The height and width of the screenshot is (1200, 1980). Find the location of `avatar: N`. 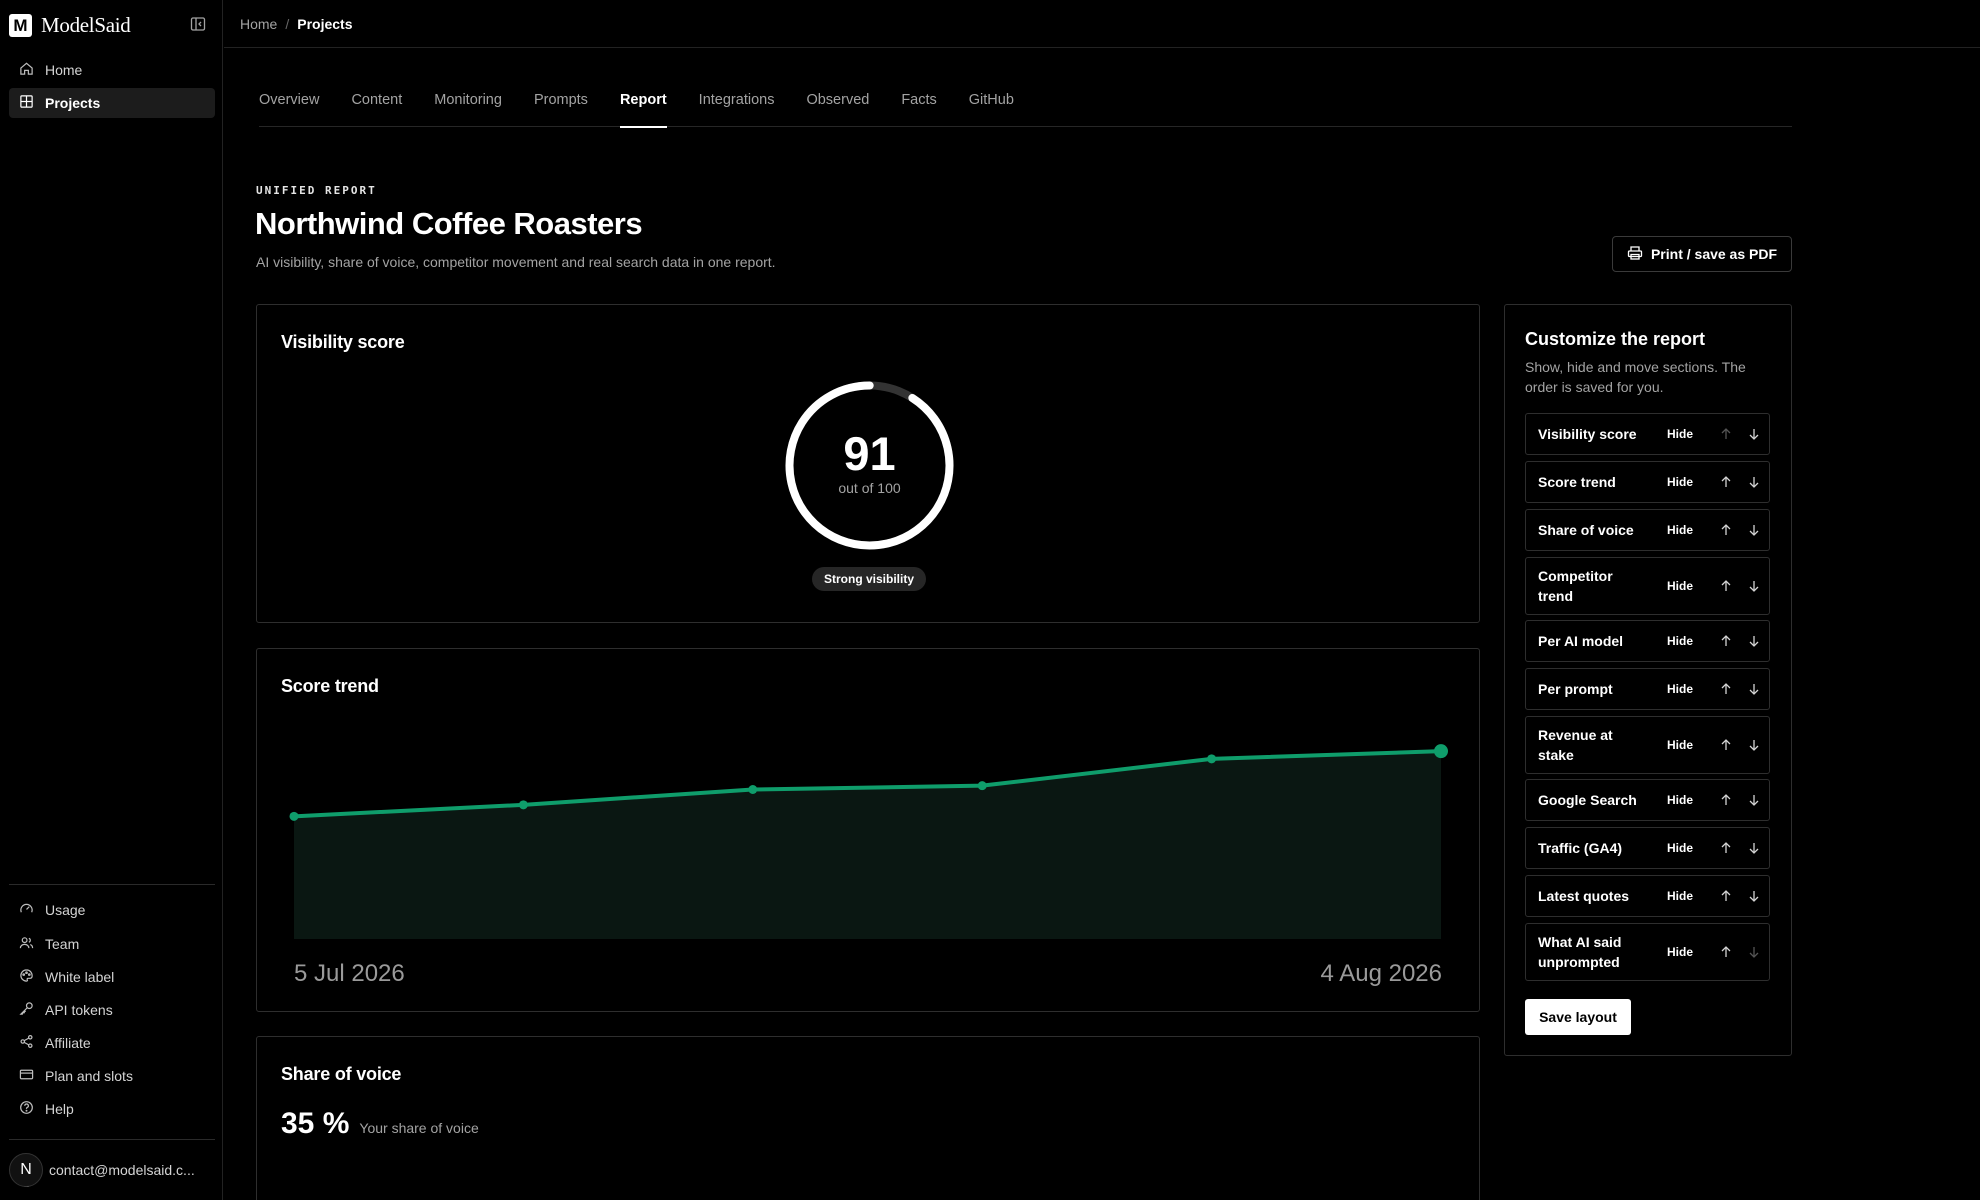

avatar: N is located at coordinates (26, 1170).